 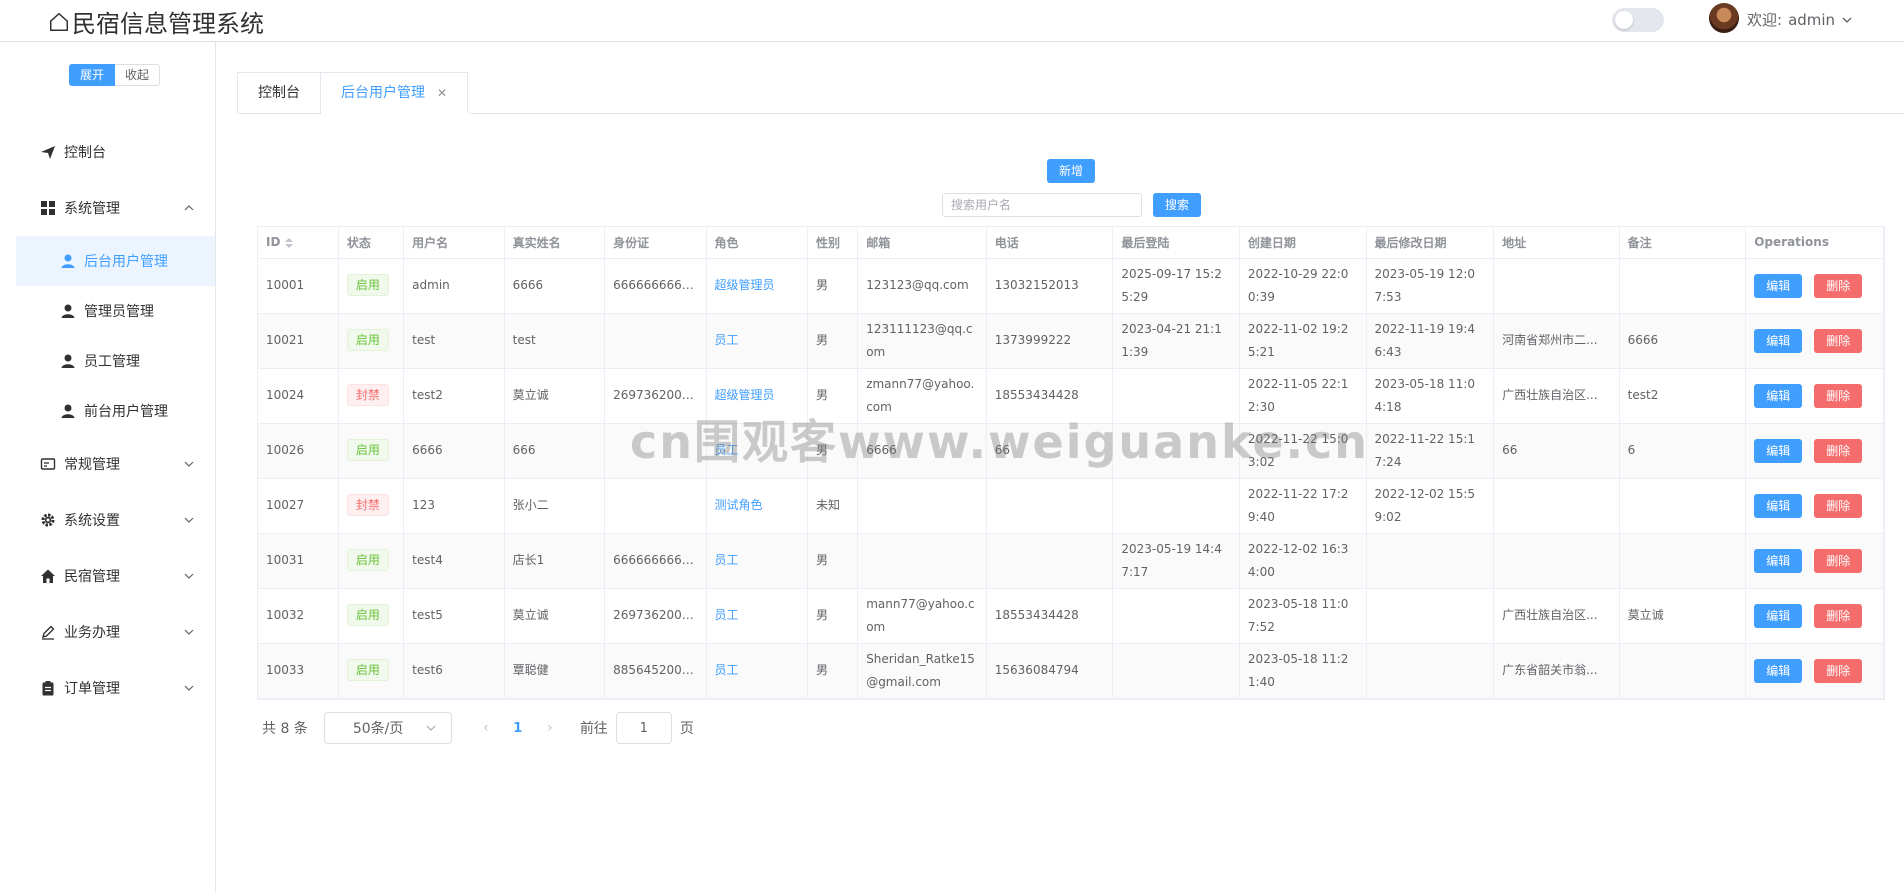 I want to click on cell-id: 10026, so click(x=298, y=451).